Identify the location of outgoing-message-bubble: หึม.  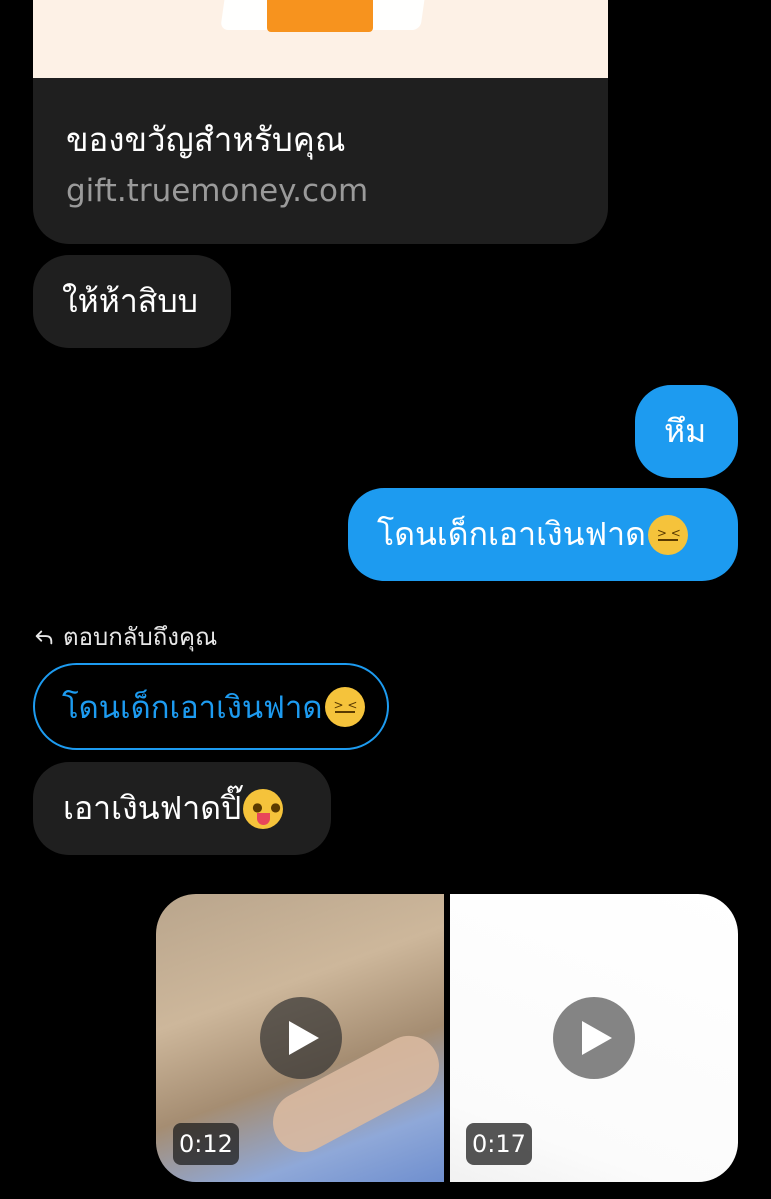
(686, 431).